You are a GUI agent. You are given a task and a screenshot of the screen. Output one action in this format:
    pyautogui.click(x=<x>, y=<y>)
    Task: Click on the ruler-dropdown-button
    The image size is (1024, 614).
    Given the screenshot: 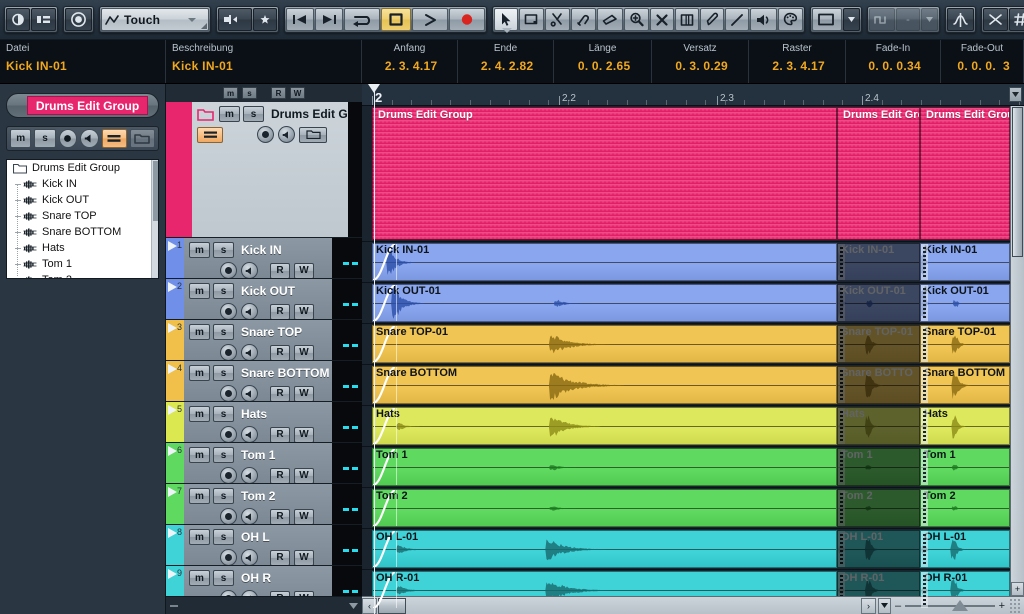 What is the action you would take?
    pyautogui.click(x=1015, y=94)
    